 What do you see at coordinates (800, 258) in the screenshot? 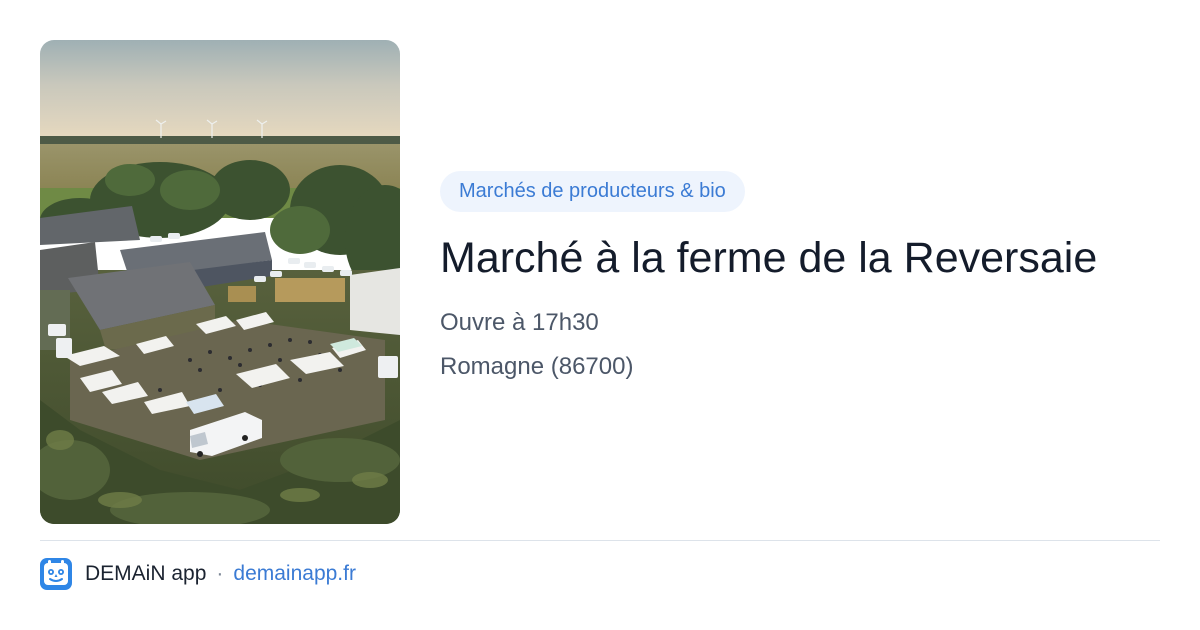
I see `event-title: Marché à la ferme de la Reversaie` at bounding box center [800, 258].